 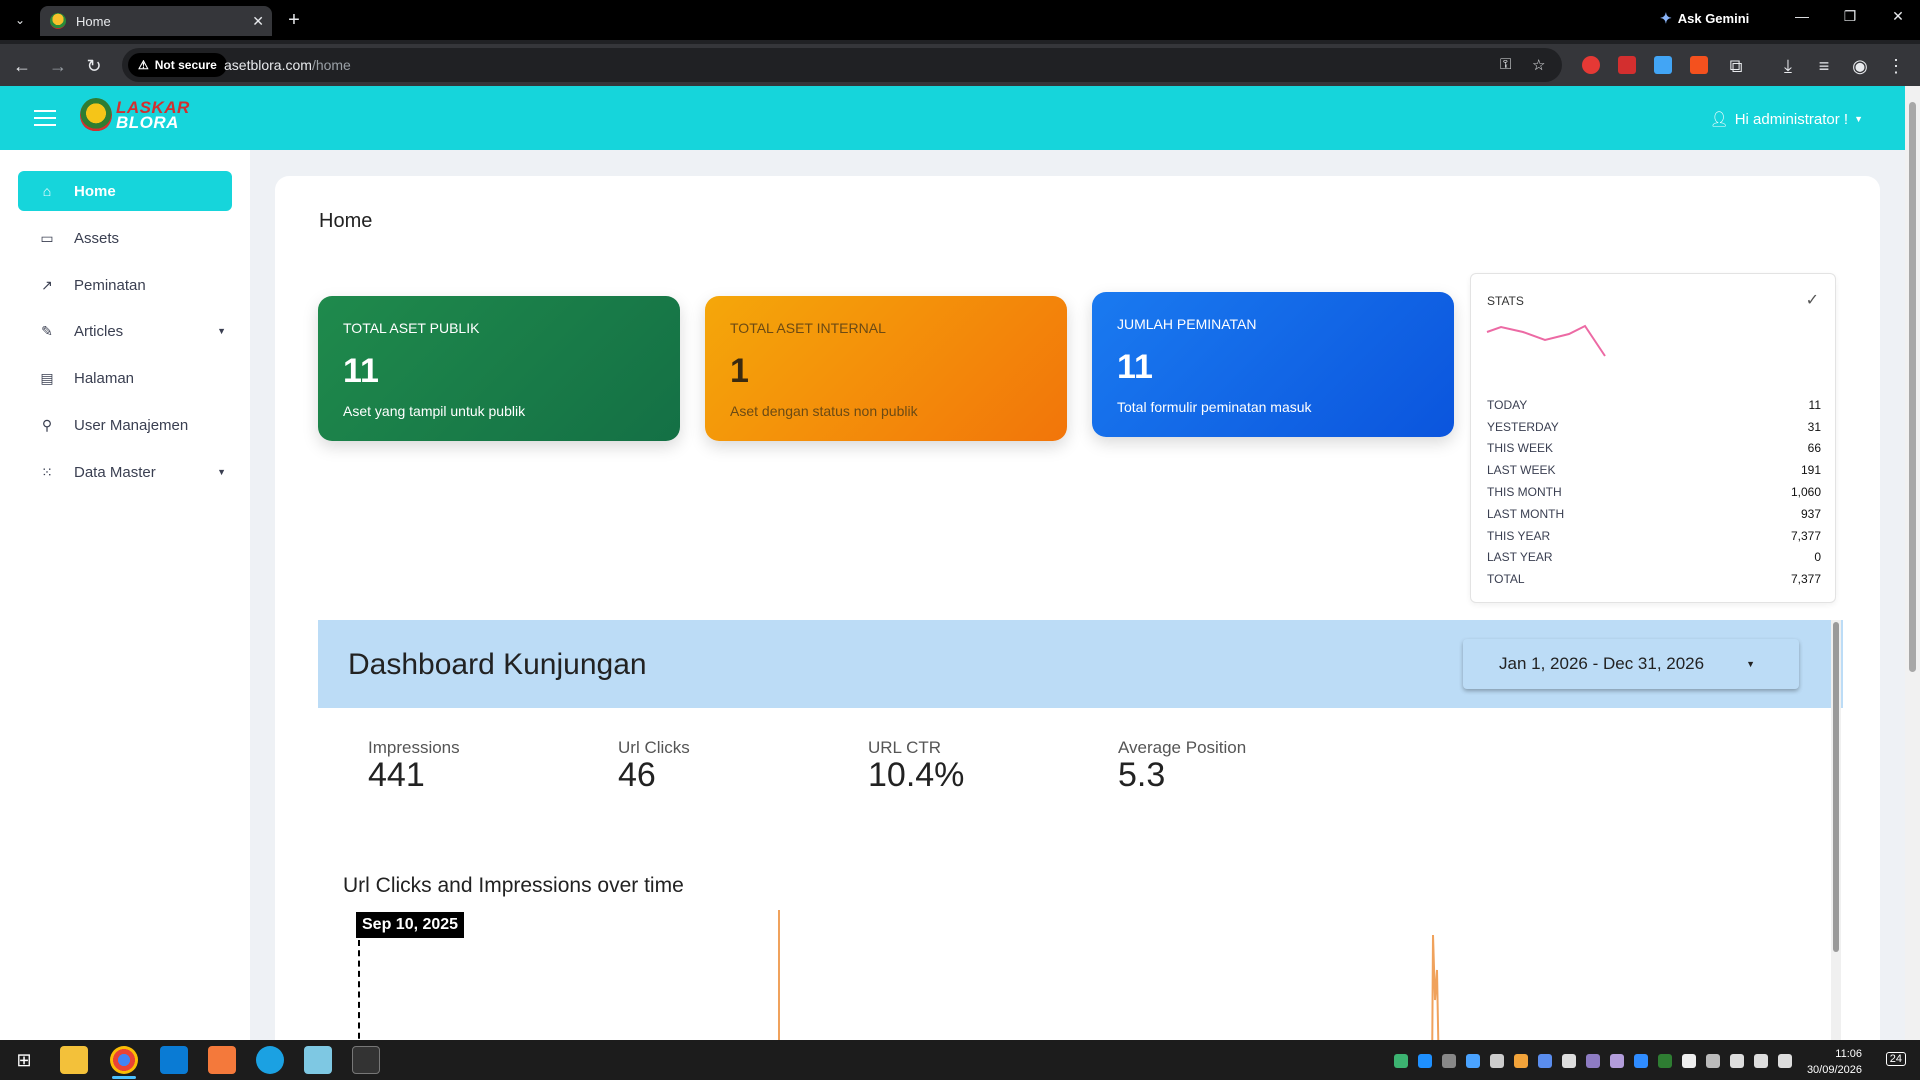 I want to click on sidebar-item-label: User Manajemen, so click(x=131, y=425).